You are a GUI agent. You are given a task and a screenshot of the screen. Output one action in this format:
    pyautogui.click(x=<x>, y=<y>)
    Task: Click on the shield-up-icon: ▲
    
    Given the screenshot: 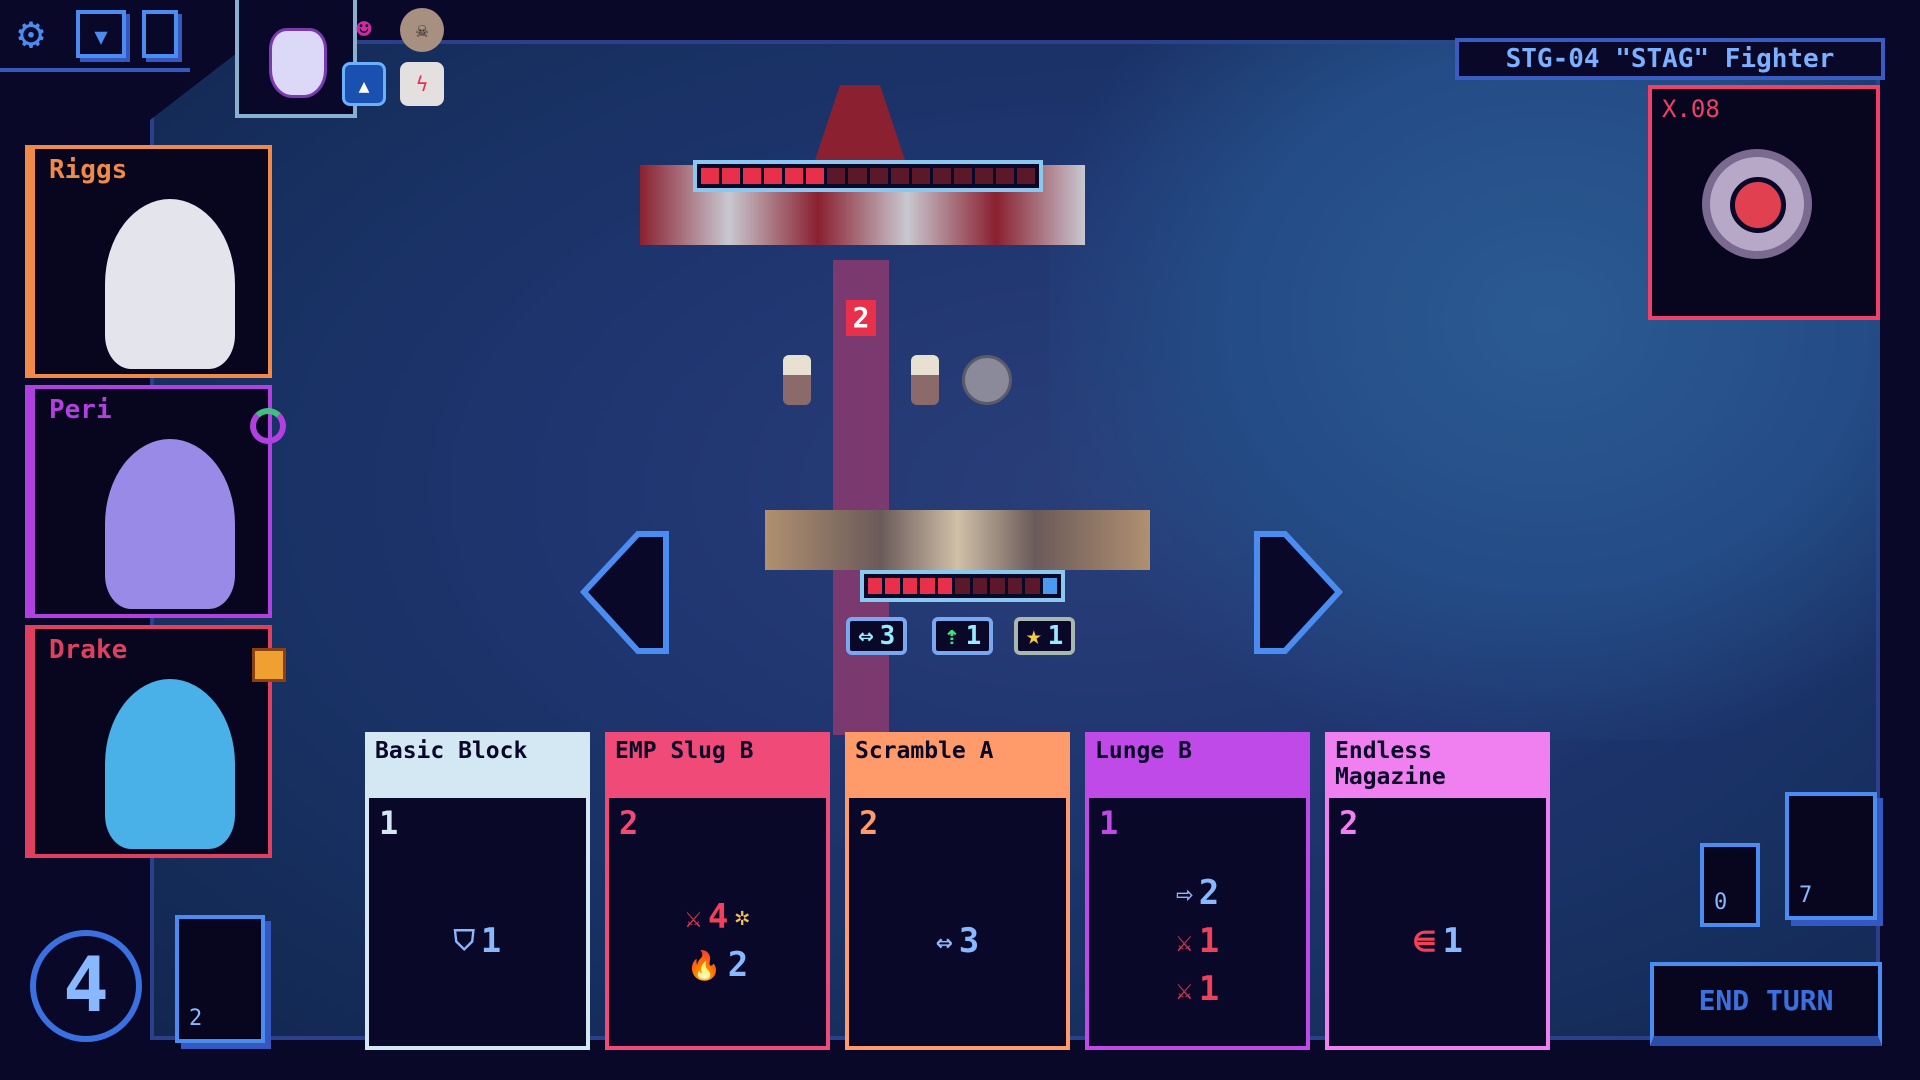 What is the action you would take?
    pyautogui.click(x=364, y=84)
    